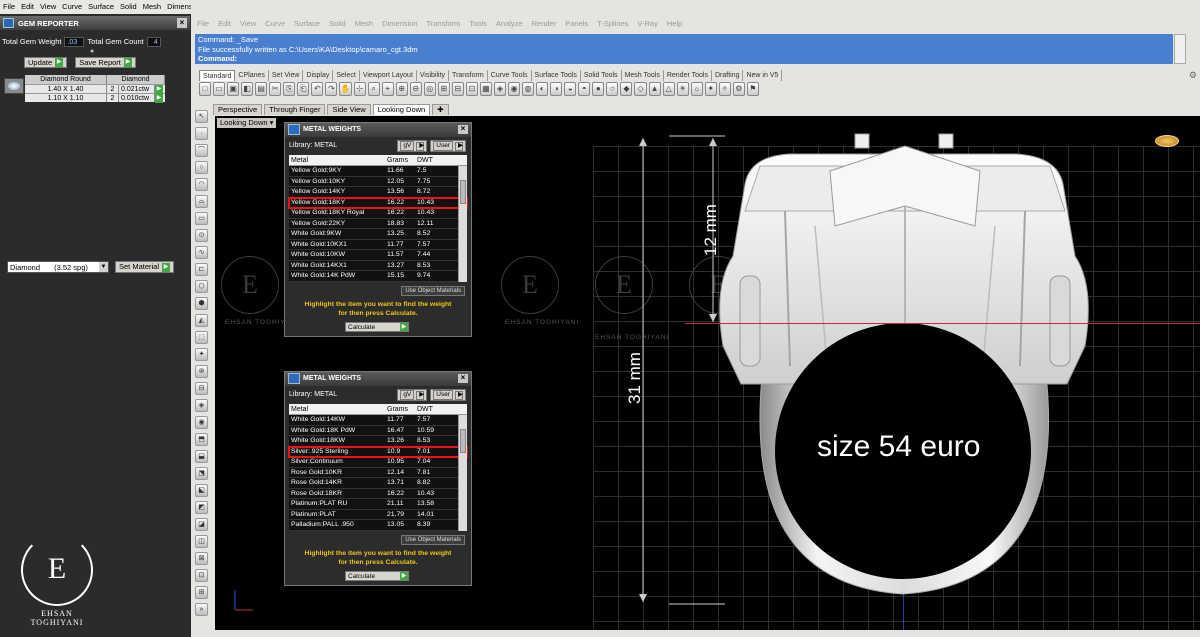 The width and height of the screenshot is (1200, 637). Describe the element at coordinates (145, 267) in the screenshot. I see `set-material-button: Set Material ▶` at that location.